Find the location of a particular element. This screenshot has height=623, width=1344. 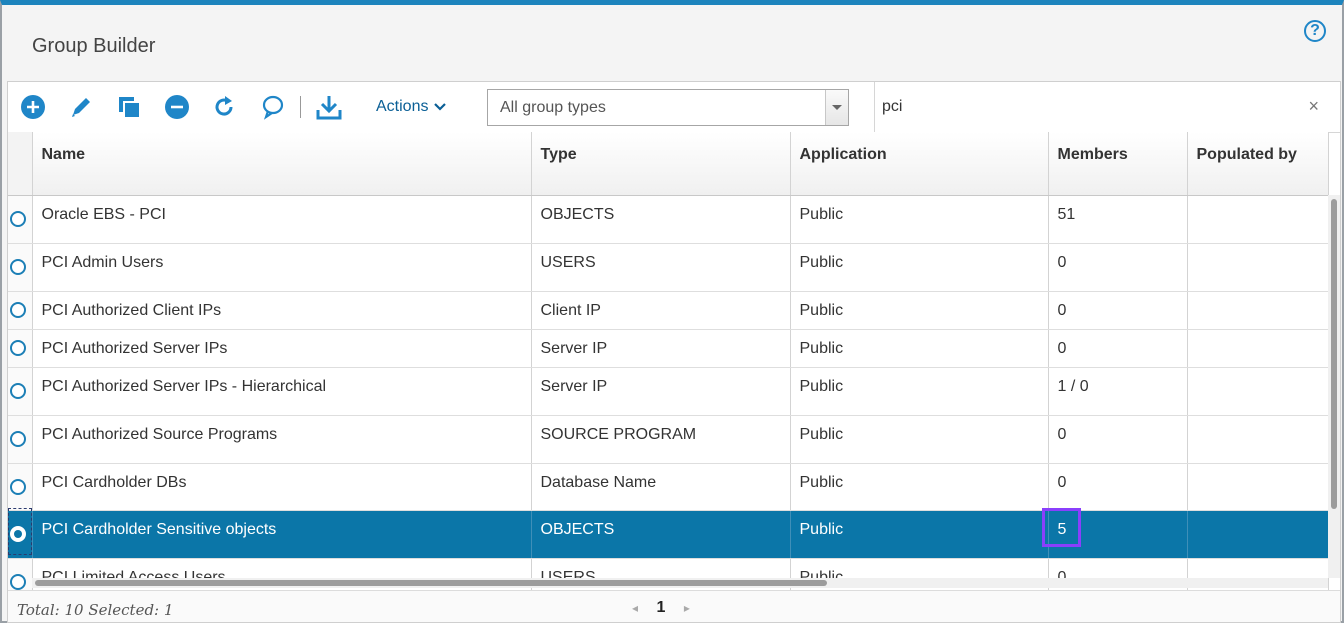

members-cell-highlight is located at coordinates (1061, 527).